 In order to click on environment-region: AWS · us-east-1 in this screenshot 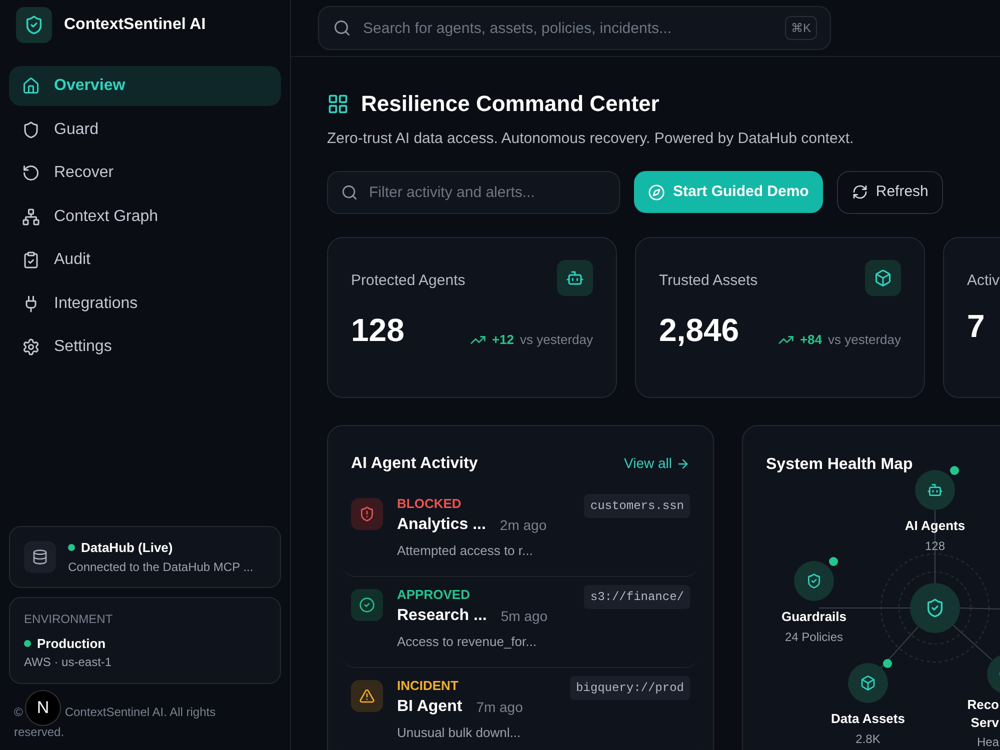, I will do `click(68, 662)`.